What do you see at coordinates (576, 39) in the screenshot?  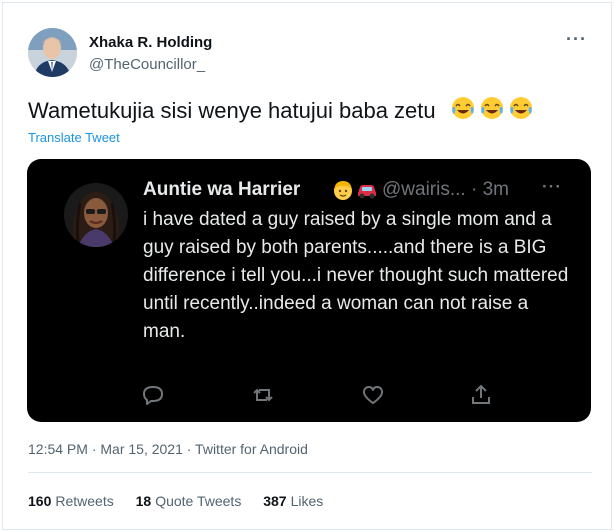 I see `more-options-icon: ···` at bounding box center [576, 39].